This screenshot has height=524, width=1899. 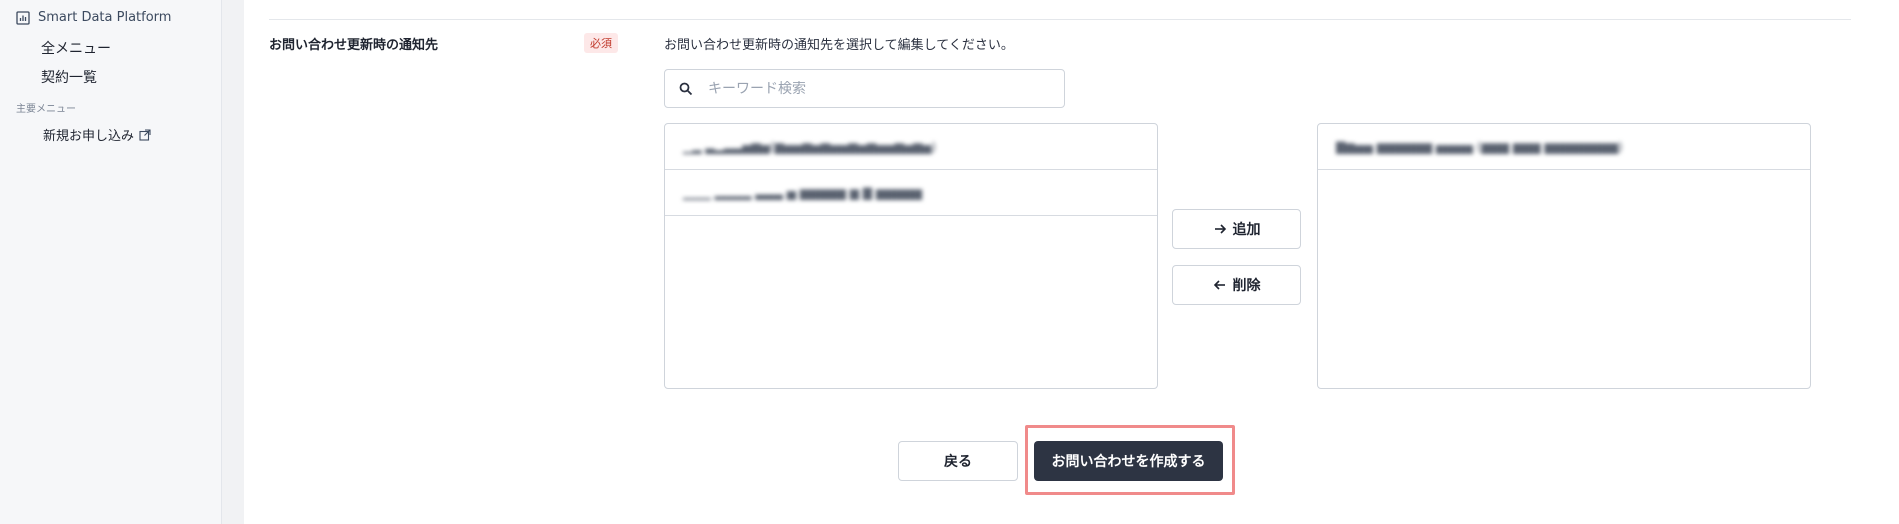 I want to click on arrow-right-icon, so click(x=1220, y=229).